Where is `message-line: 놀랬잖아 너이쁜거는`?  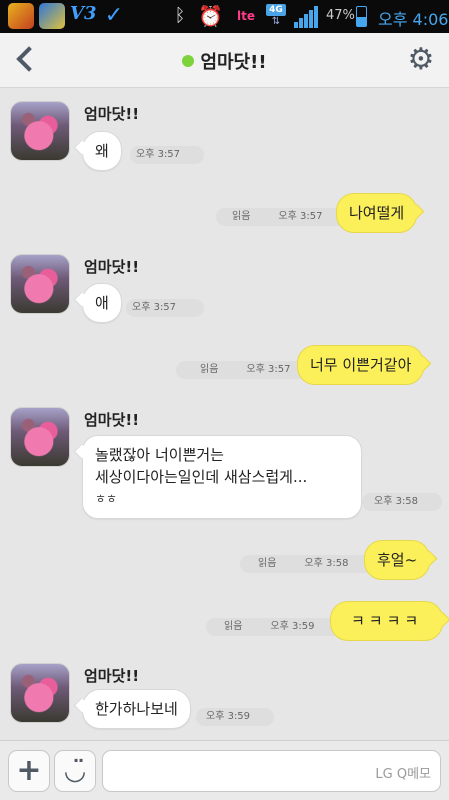
message-line: 놀랬잖아 너이쁜거는 is located at coordinates (159, 455).